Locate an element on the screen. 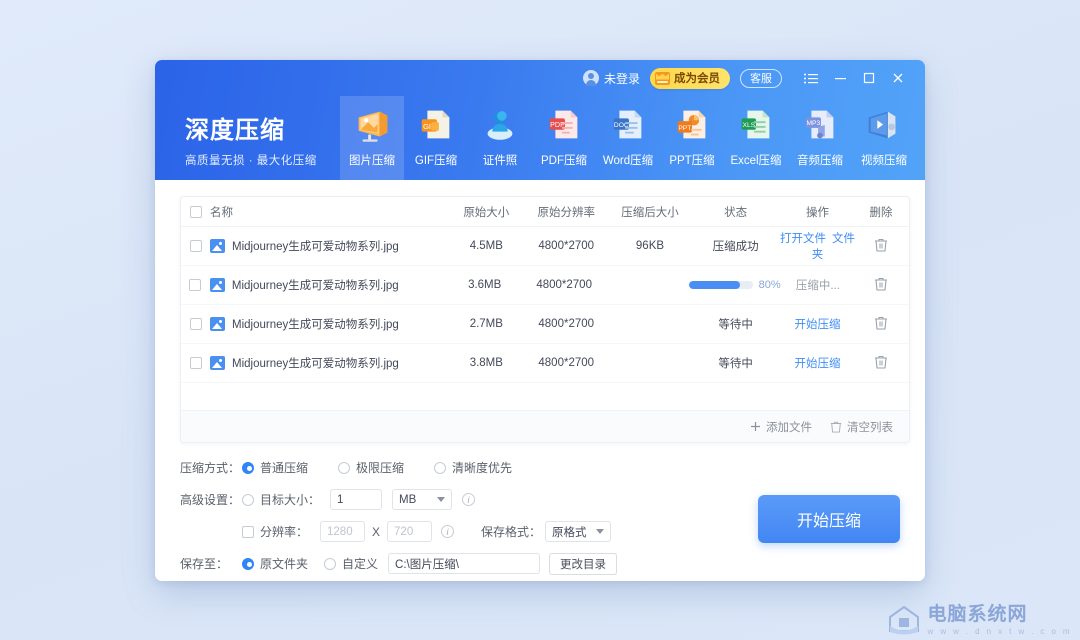 The image size is (1080, 640). mode-option-extreme: 极限压缩 is located at coordinates (371, 467).